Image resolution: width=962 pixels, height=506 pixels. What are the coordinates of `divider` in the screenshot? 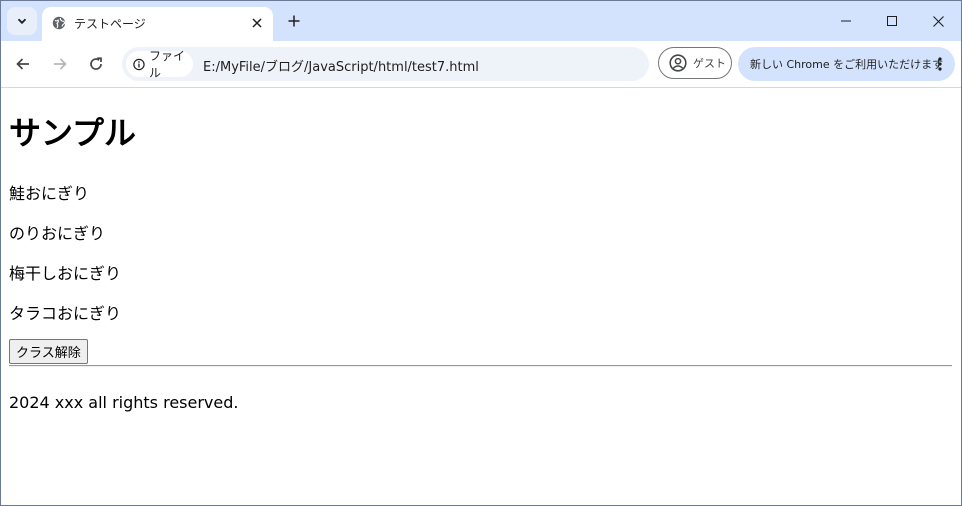 It's located at (480, 366).